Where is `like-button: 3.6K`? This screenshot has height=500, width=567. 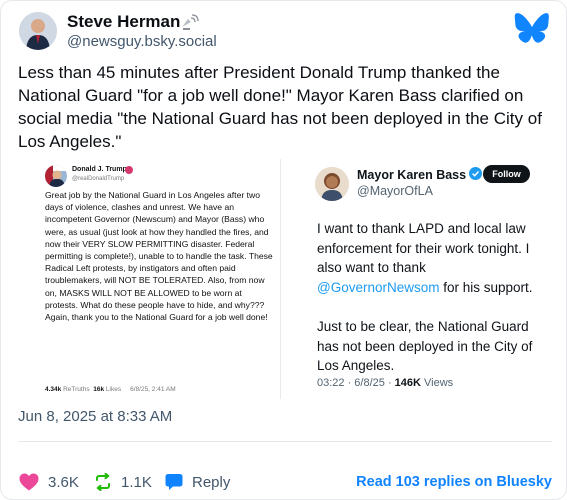
like-button: 3.6K is located at coordinates (49, 482).